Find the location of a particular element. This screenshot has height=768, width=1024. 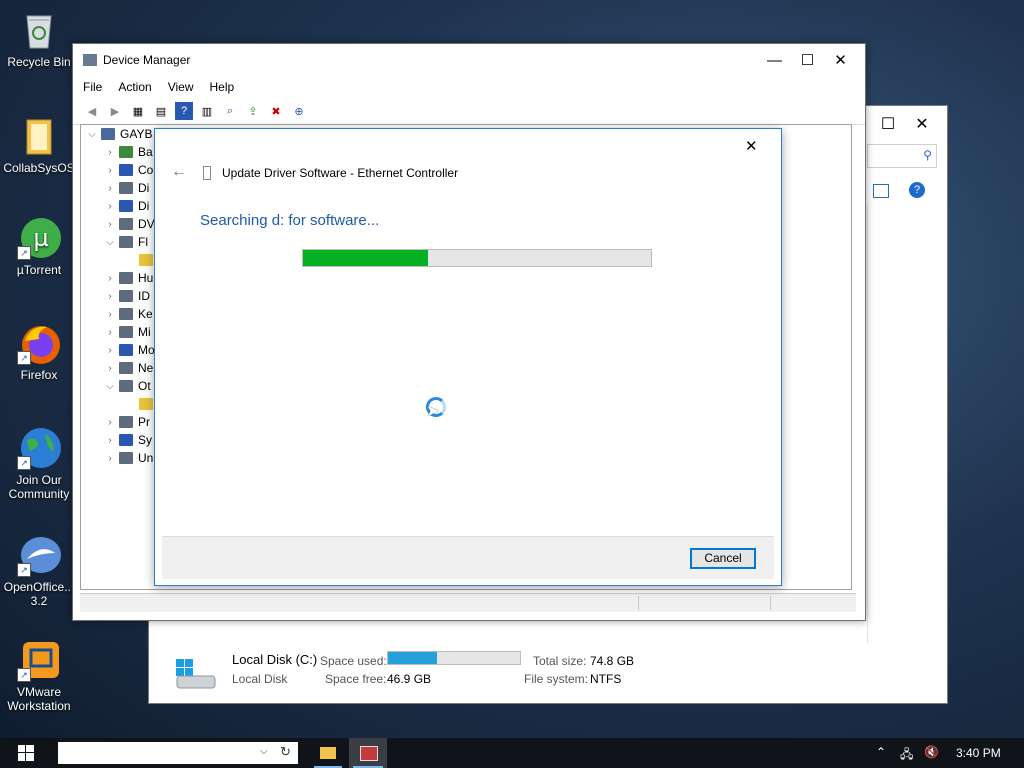

pane-divider is located at coordinates (867, 424).